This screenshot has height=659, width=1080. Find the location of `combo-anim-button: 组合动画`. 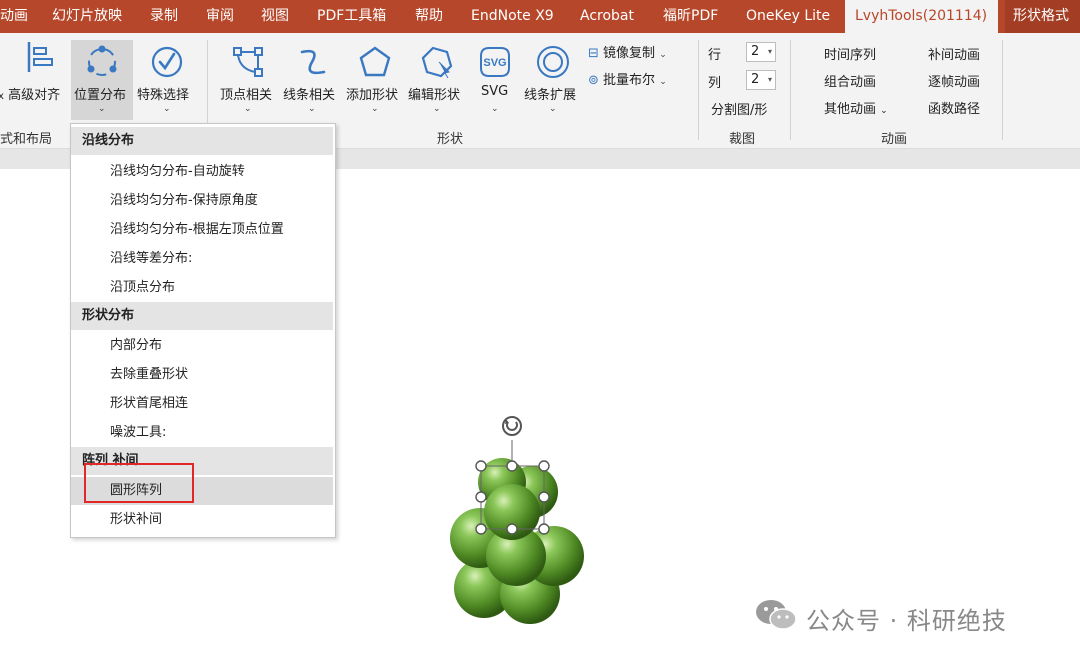

combo-anim-button: 组合动画 is located at coordinates (850, 80).